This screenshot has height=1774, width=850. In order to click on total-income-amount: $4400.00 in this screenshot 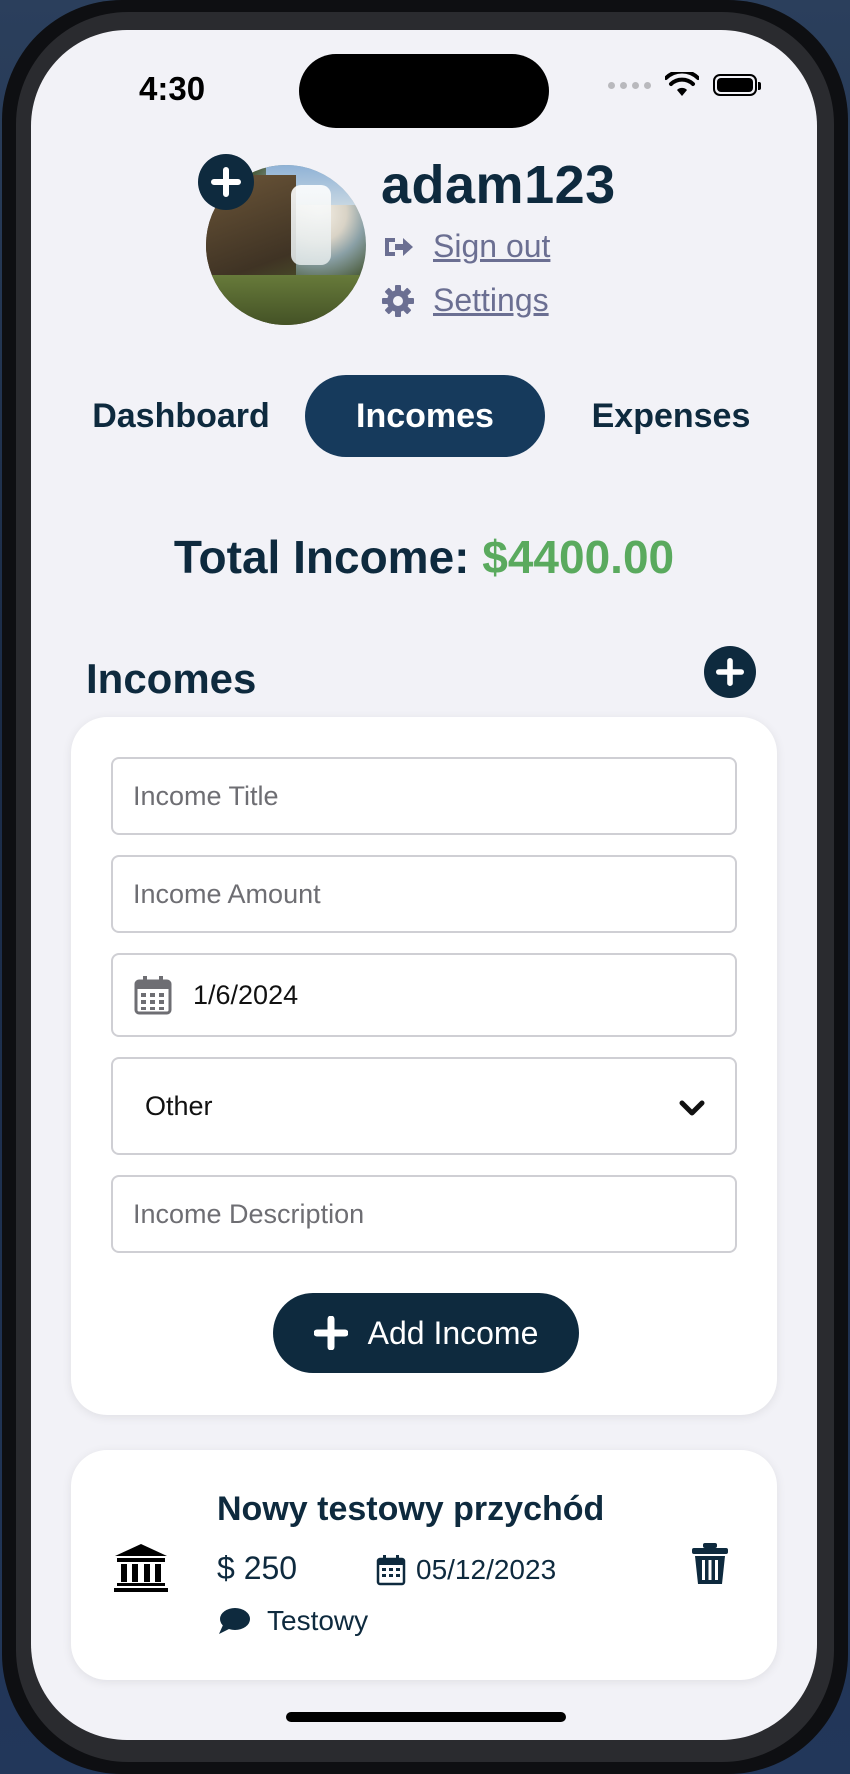, I will do `click(578, 557)`.